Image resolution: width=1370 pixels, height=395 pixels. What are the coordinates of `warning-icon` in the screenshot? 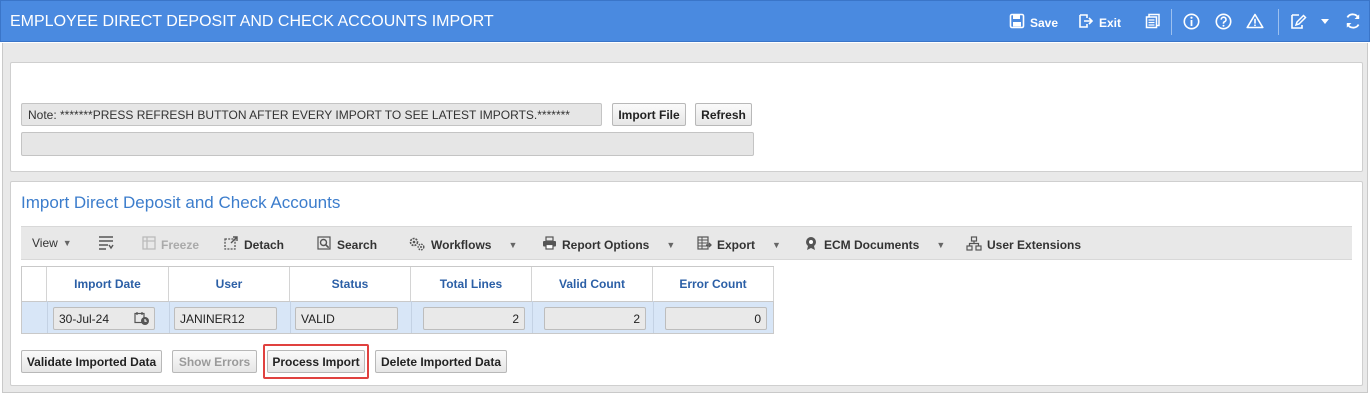 It's located at (1255, 21).